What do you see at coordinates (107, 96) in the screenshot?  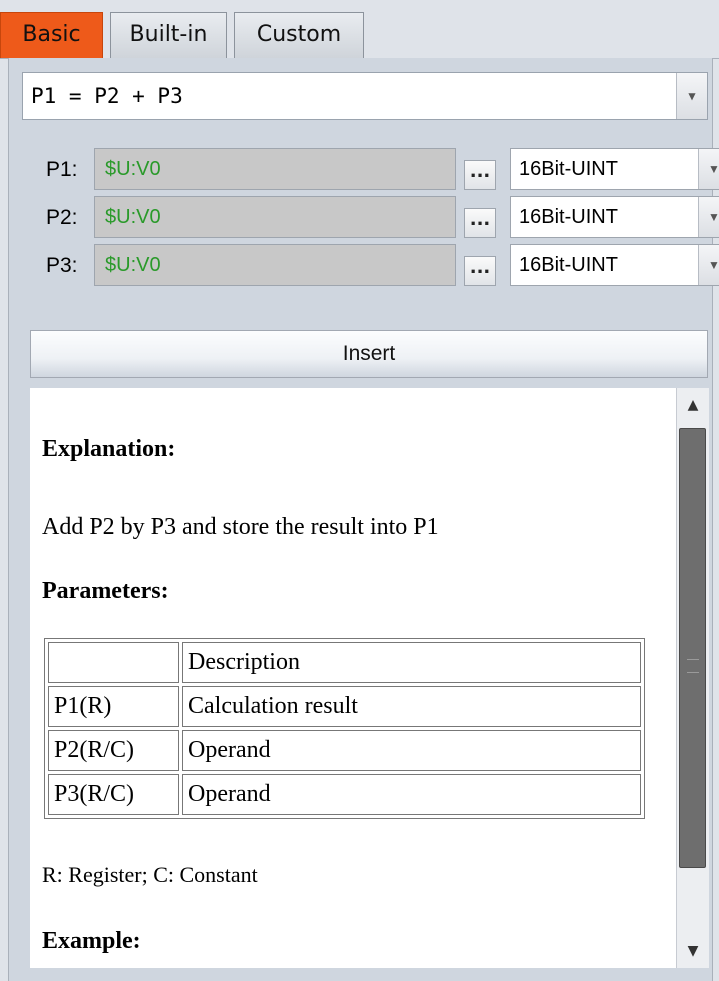 I see `formula-value: P1 = P2 + P3` at bounding box center [107, 96].